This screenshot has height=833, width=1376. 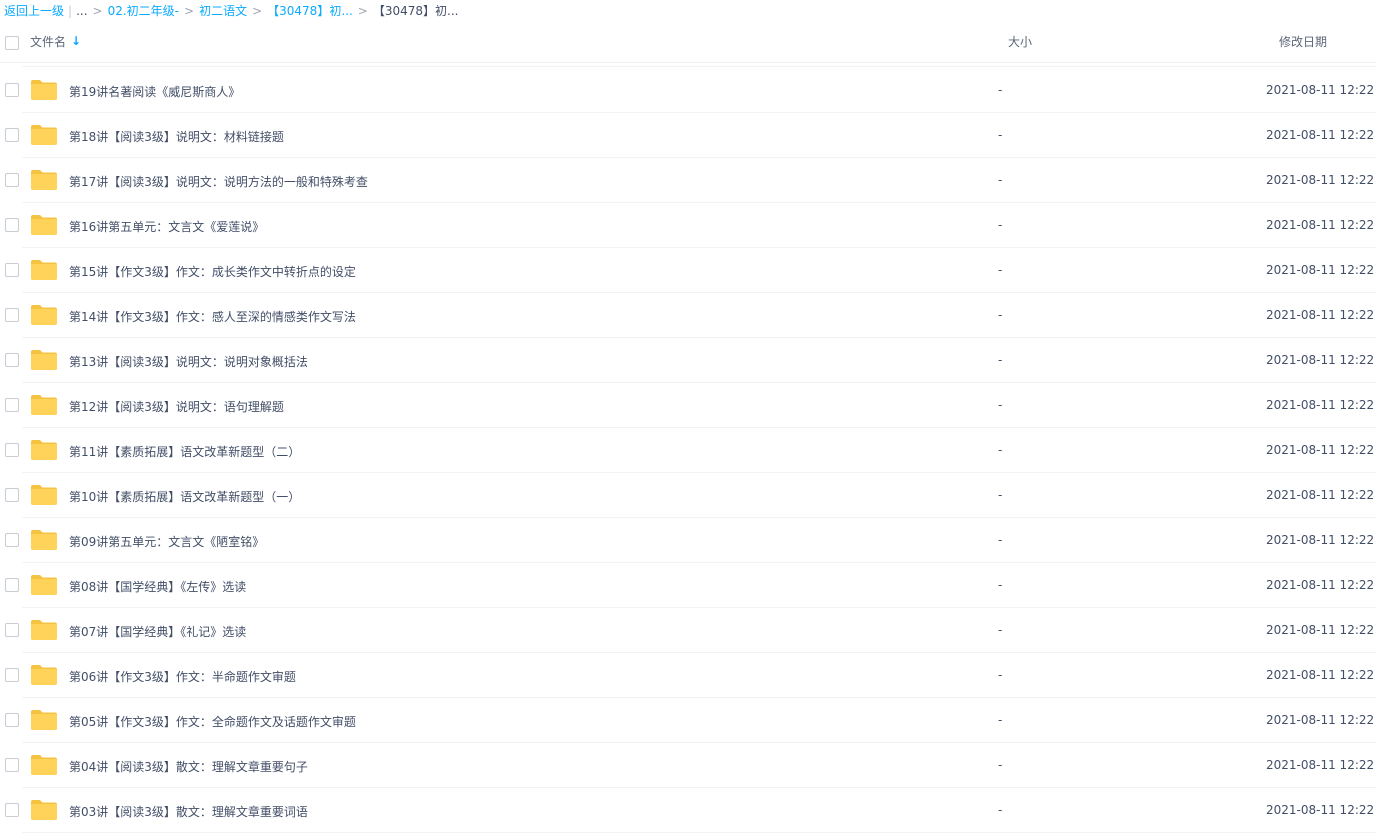 I want to click on file-name: 第07讲【国学经典】《礼记》选读, so click(x=157, y=631).